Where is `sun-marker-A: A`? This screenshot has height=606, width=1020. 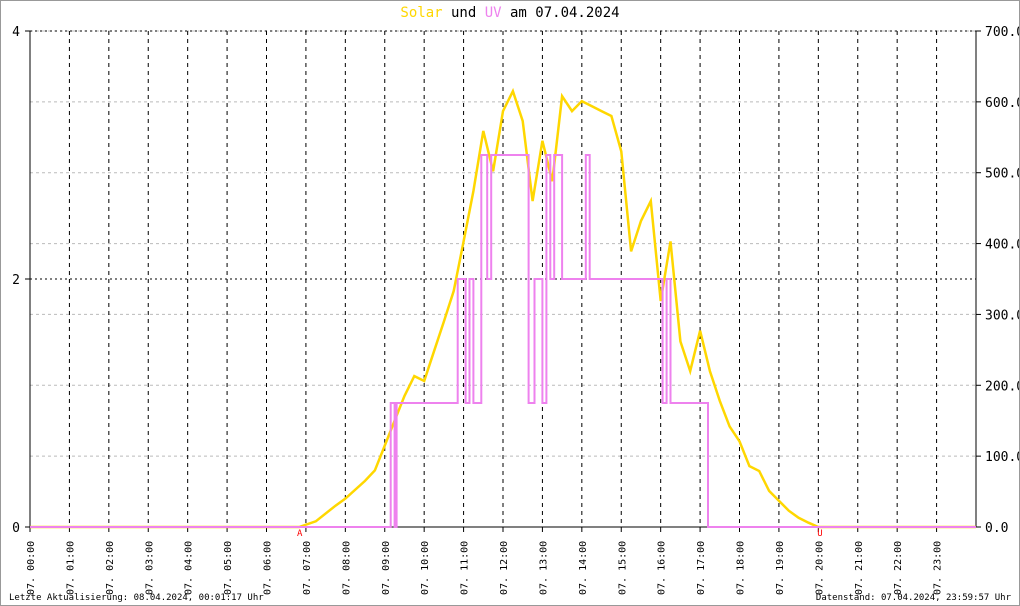
sun-marker-A: A is located at coordinates (300, 534).